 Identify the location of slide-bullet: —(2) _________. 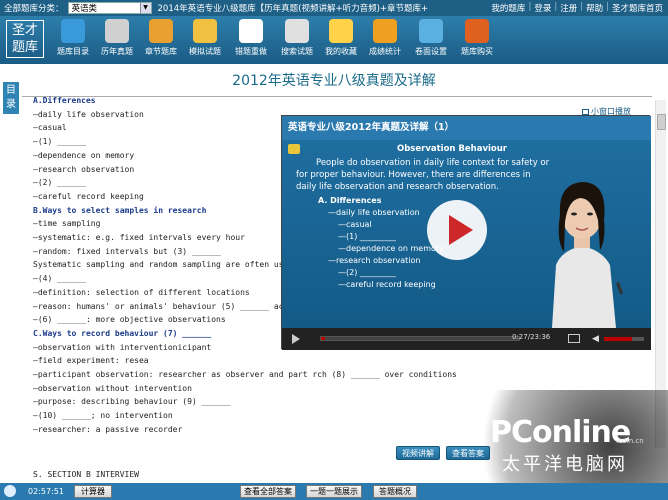
(367, 272).